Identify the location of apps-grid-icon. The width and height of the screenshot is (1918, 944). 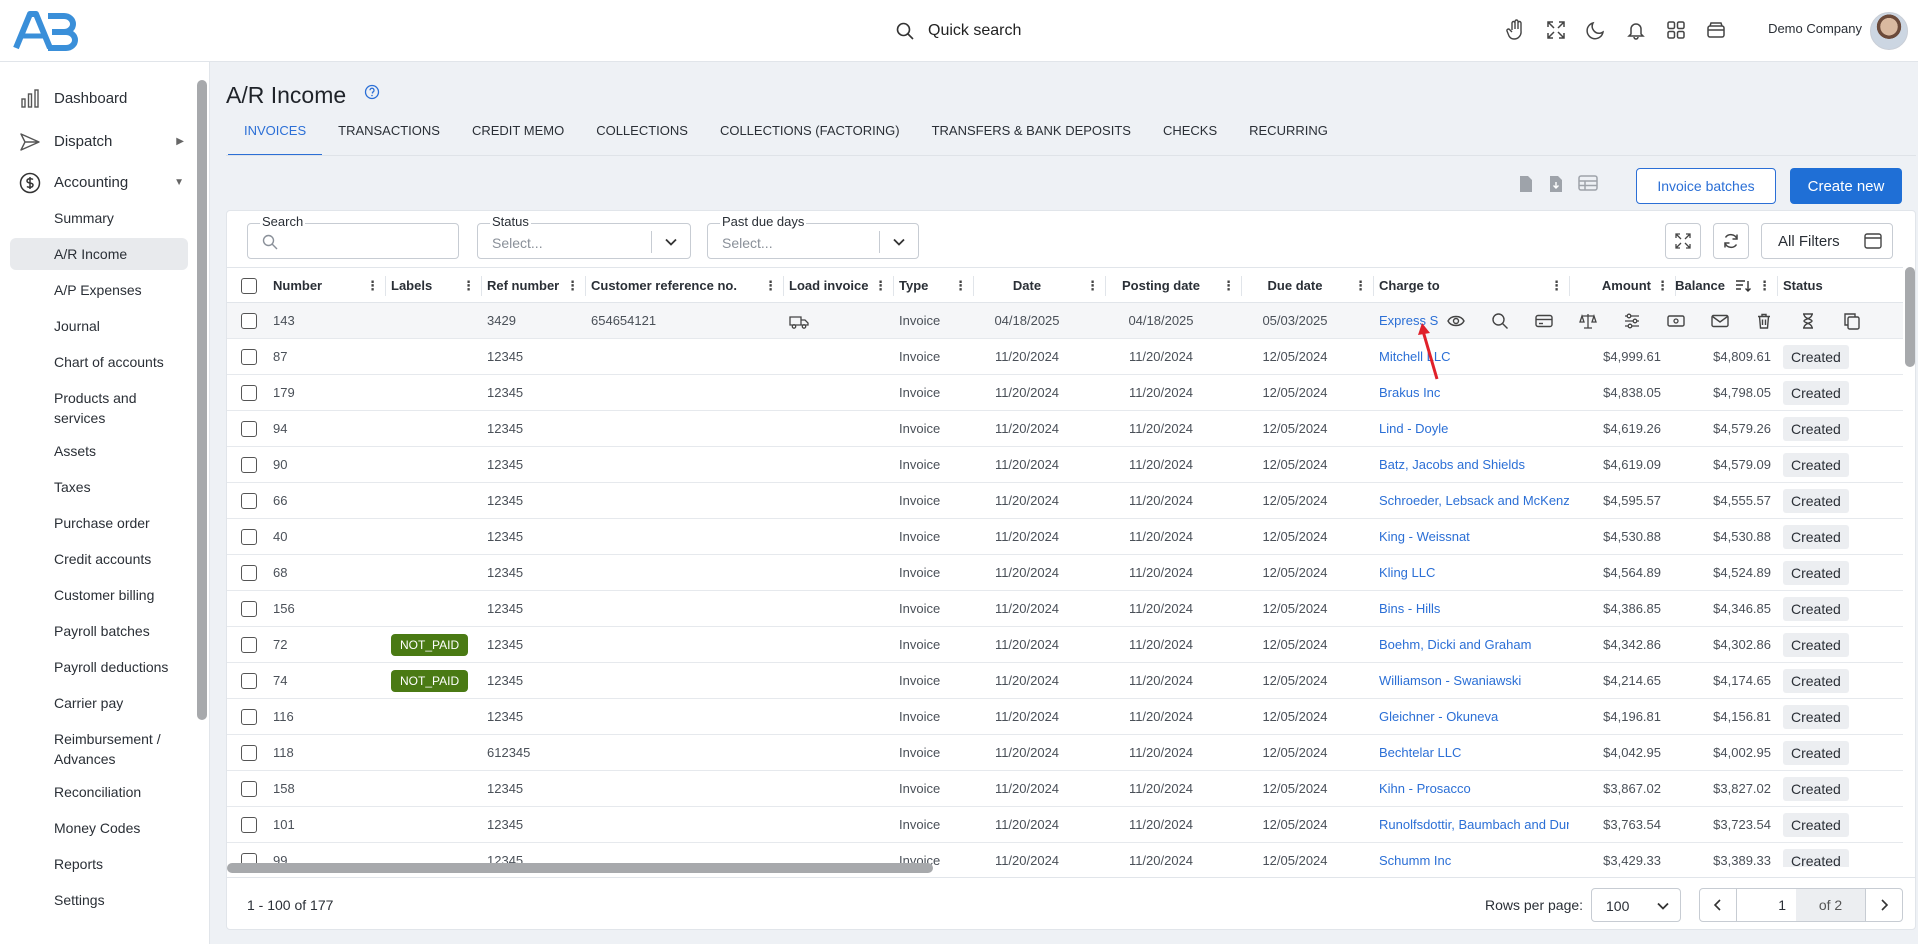
(1676, 30).